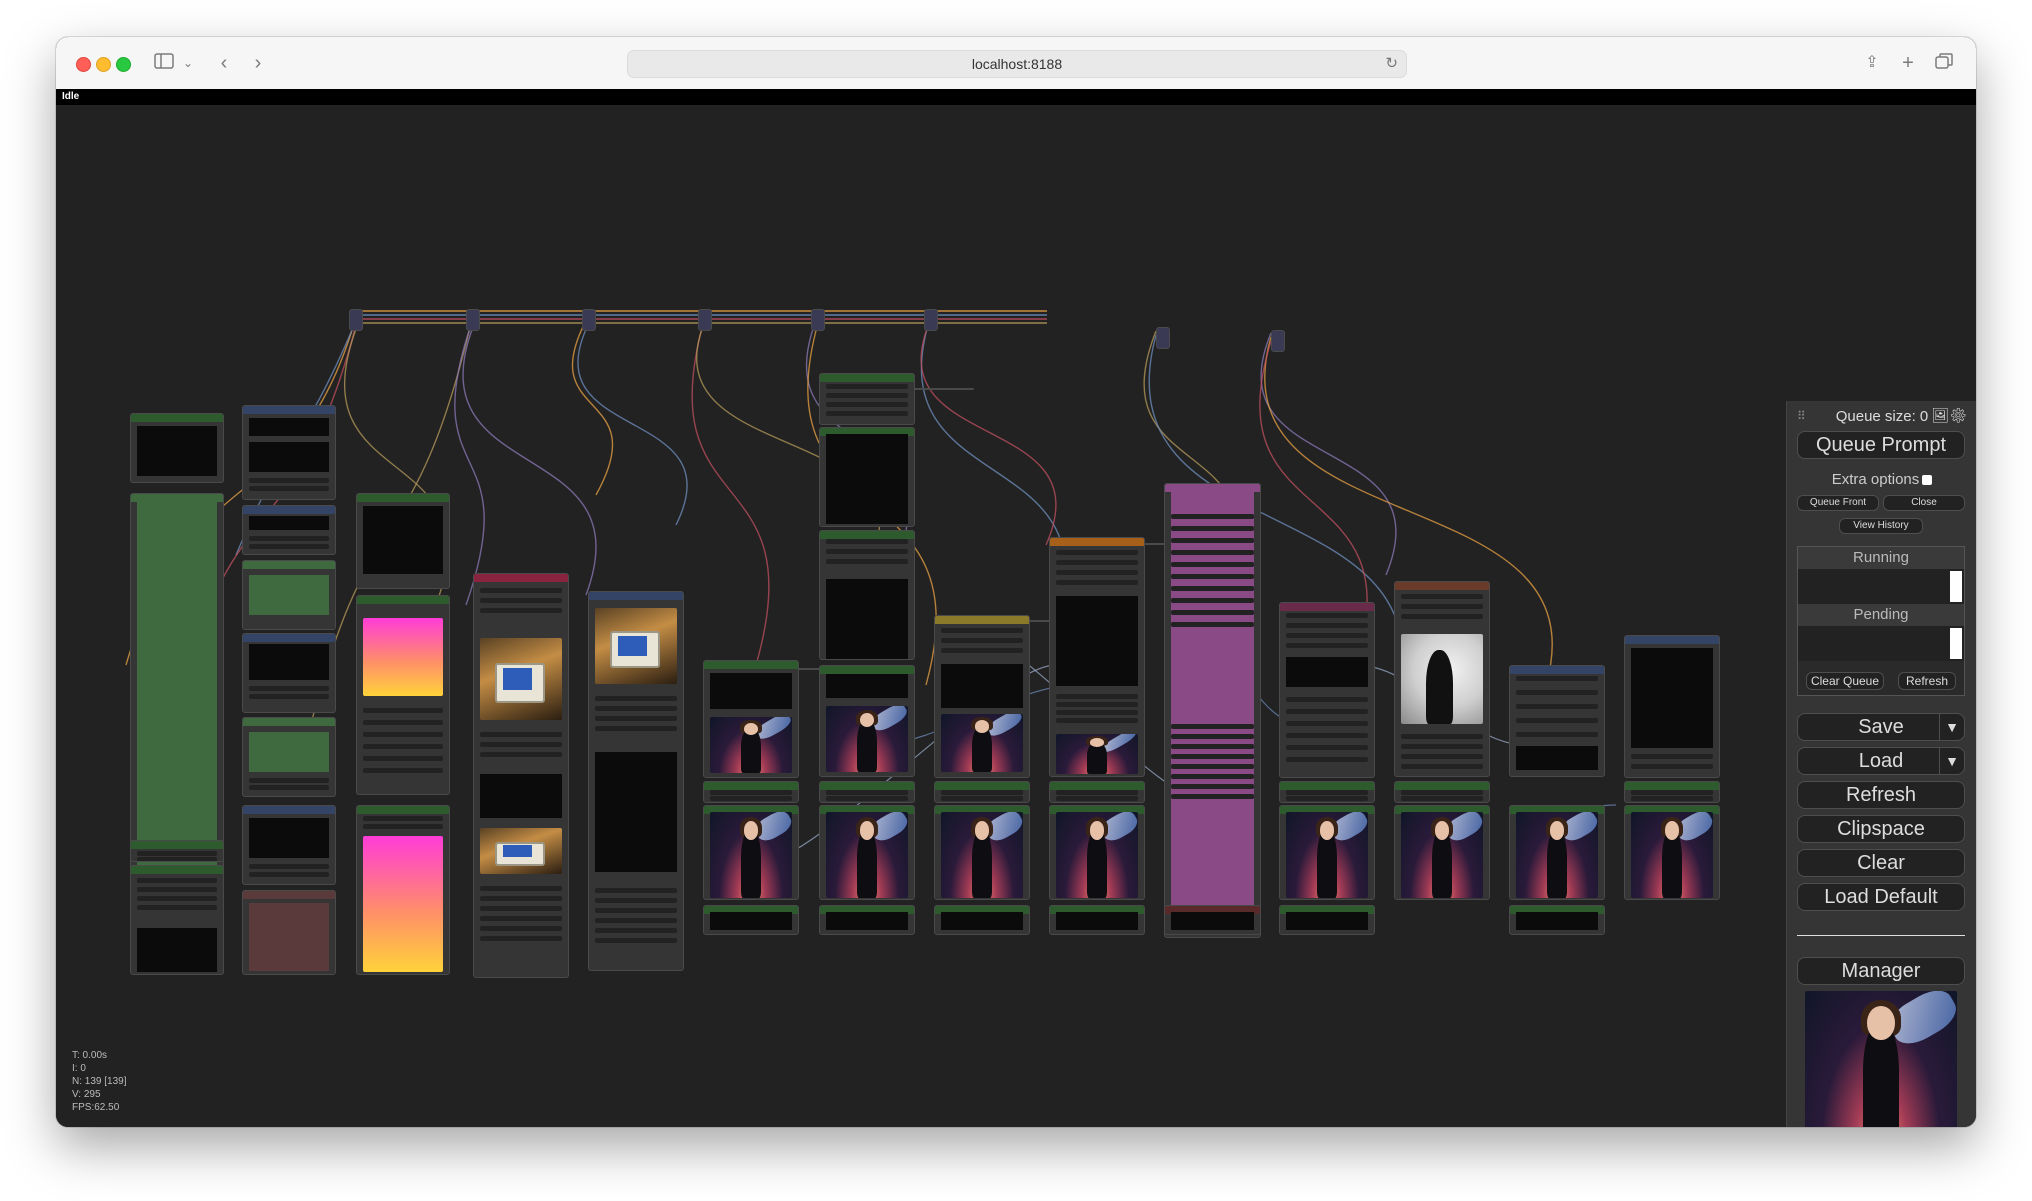 The height and width of the screenshot is (1201, 2032). What do you see at coordinates (1956, 586) in the screenshot?
I see `scrollbar` at bounding box center [1956, 586].